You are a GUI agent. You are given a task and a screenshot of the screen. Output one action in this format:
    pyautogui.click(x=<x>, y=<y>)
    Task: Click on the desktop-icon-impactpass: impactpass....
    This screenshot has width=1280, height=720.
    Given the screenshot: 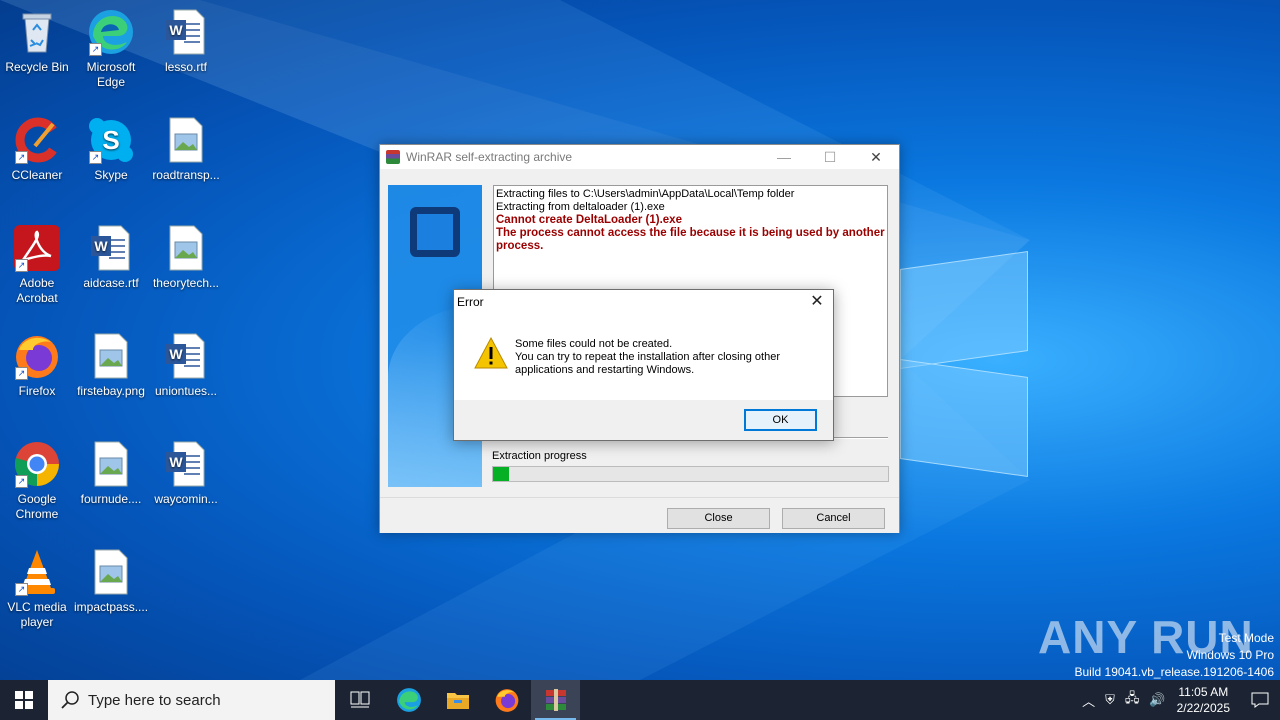 What is the action you would take?
    pyautogui.click(x=111, y=578)
    